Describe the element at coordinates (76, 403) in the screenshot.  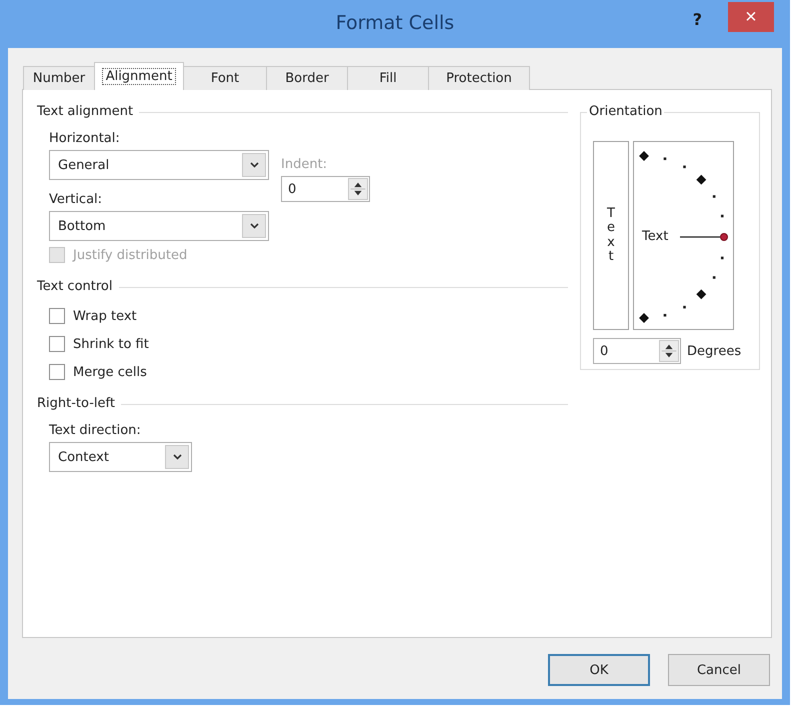
I see `section-title: Right-to-left` at that location.